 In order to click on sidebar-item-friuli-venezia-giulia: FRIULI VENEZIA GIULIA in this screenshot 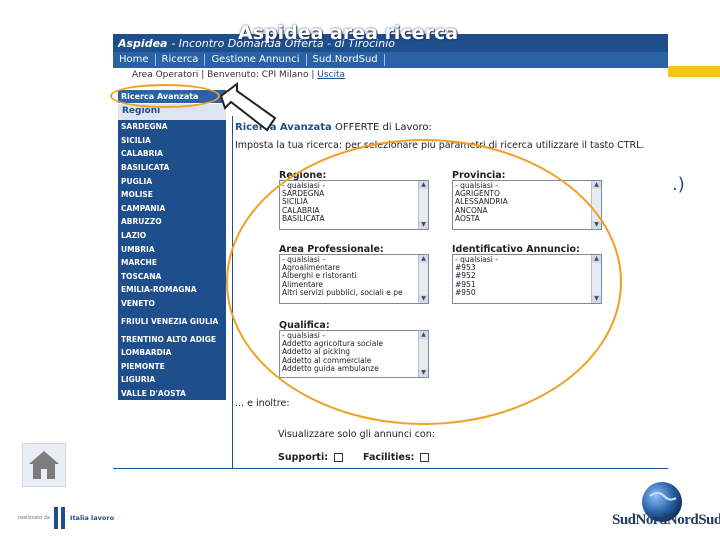, I will do `click(172, 321)`.